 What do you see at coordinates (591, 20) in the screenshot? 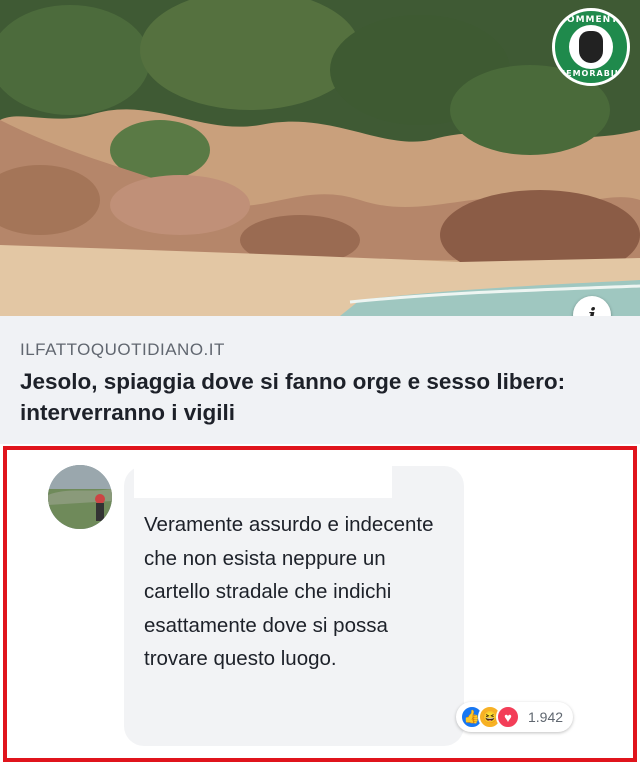
I see `watermark-top-text: COMMENTI` at bounding box center [591, 20].